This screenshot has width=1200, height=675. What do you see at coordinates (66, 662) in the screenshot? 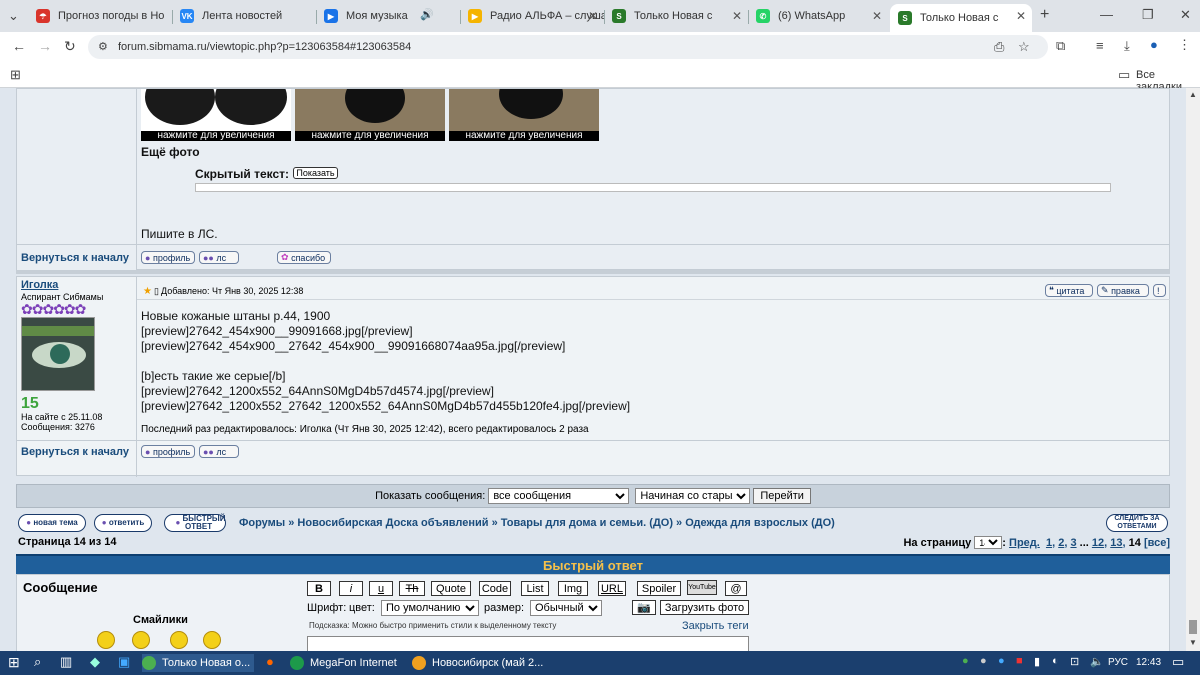
I see `task-view-icon: ▥` at bounding box center [66, 662].